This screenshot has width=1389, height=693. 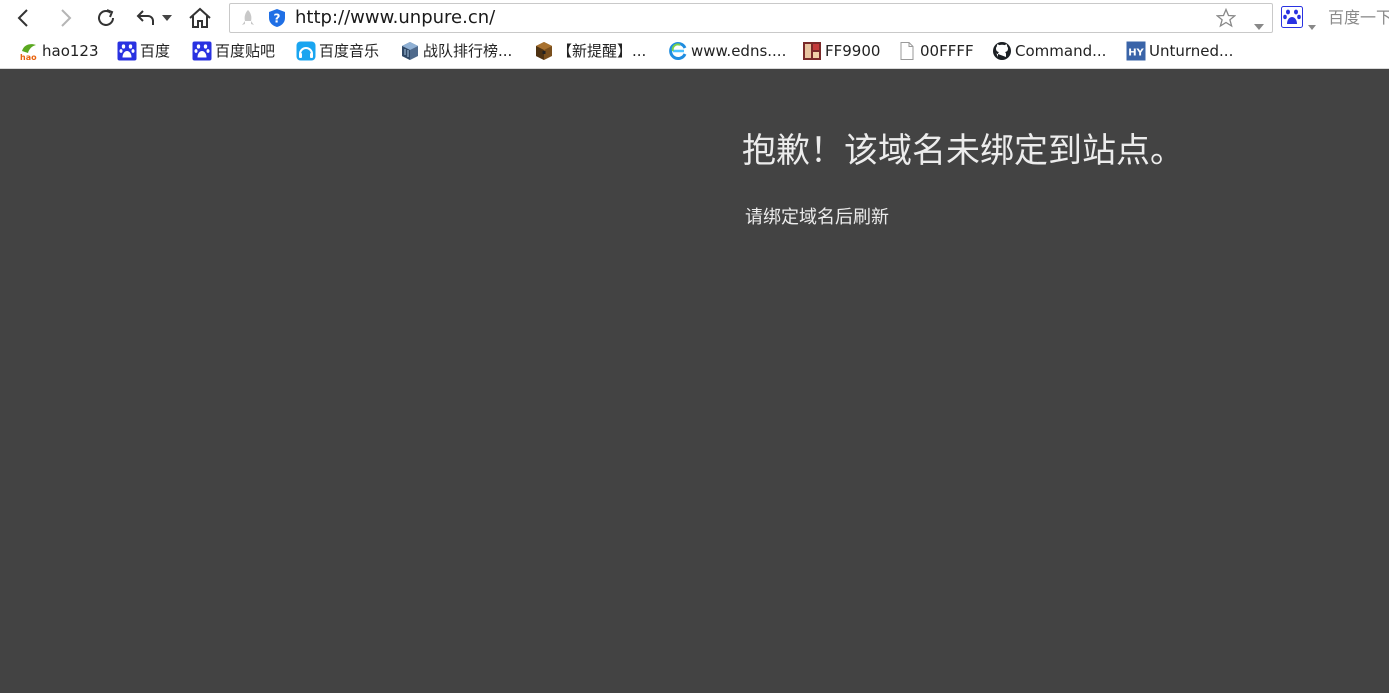 I want to click on chevron-left-icon, so click(x=24, y=18).